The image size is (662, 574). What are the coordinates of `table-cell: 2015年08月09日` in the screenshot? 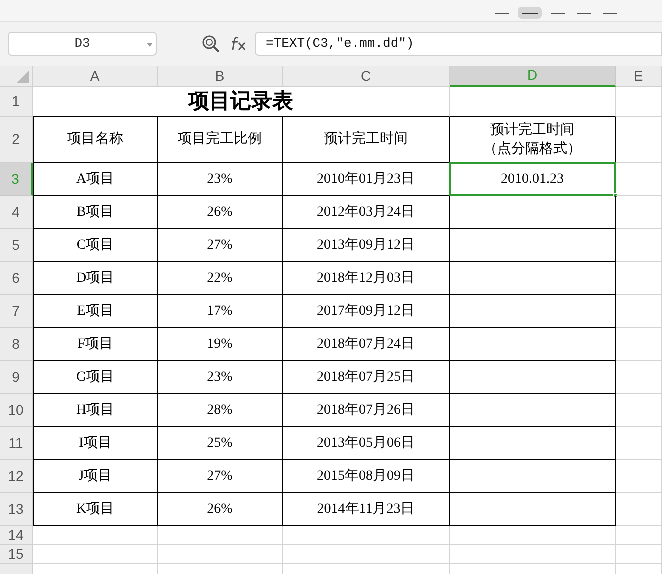 It's located at (366, 476).